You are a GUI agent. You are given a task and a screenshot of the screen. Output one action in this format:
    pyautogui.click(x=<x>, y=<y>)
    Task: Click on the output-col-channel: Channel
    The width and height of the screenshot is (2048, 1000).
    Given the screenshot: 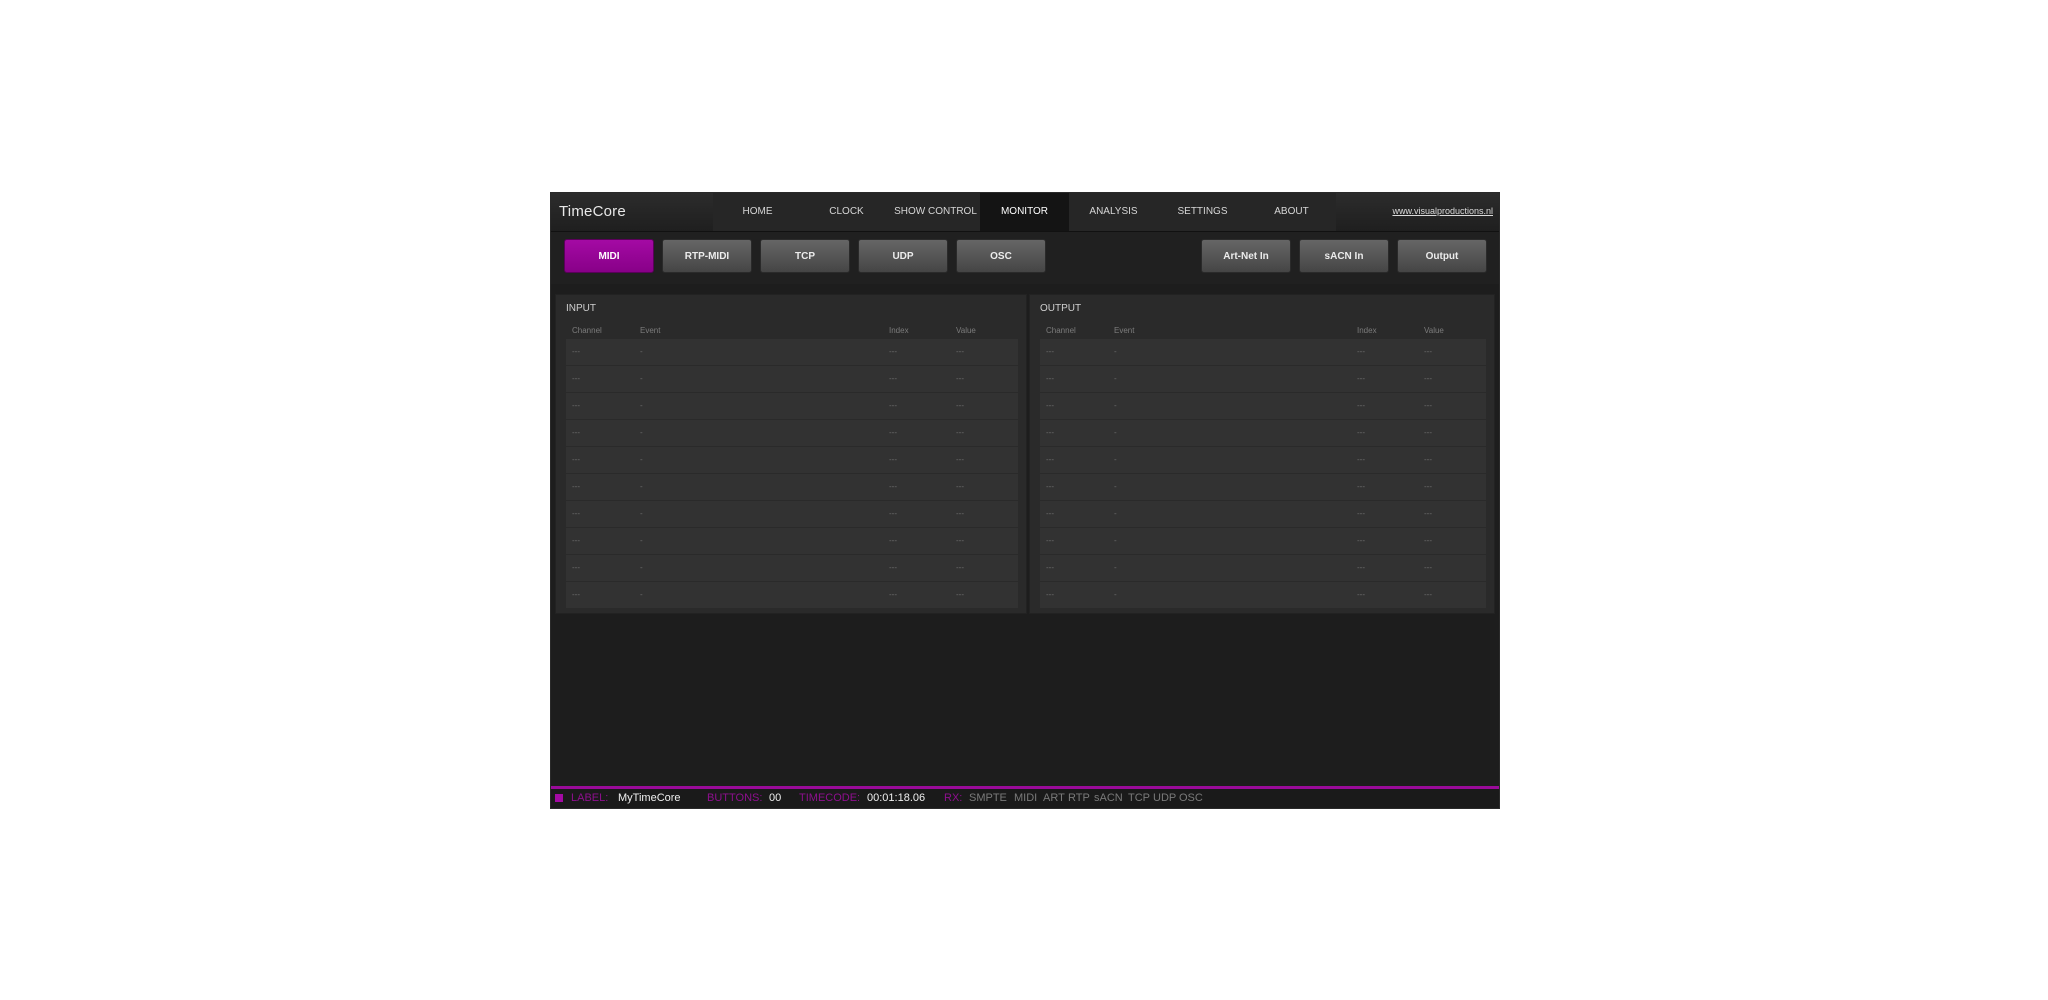 What is the action you would take?
    pyautogui.click(x=1061, y=330)
    